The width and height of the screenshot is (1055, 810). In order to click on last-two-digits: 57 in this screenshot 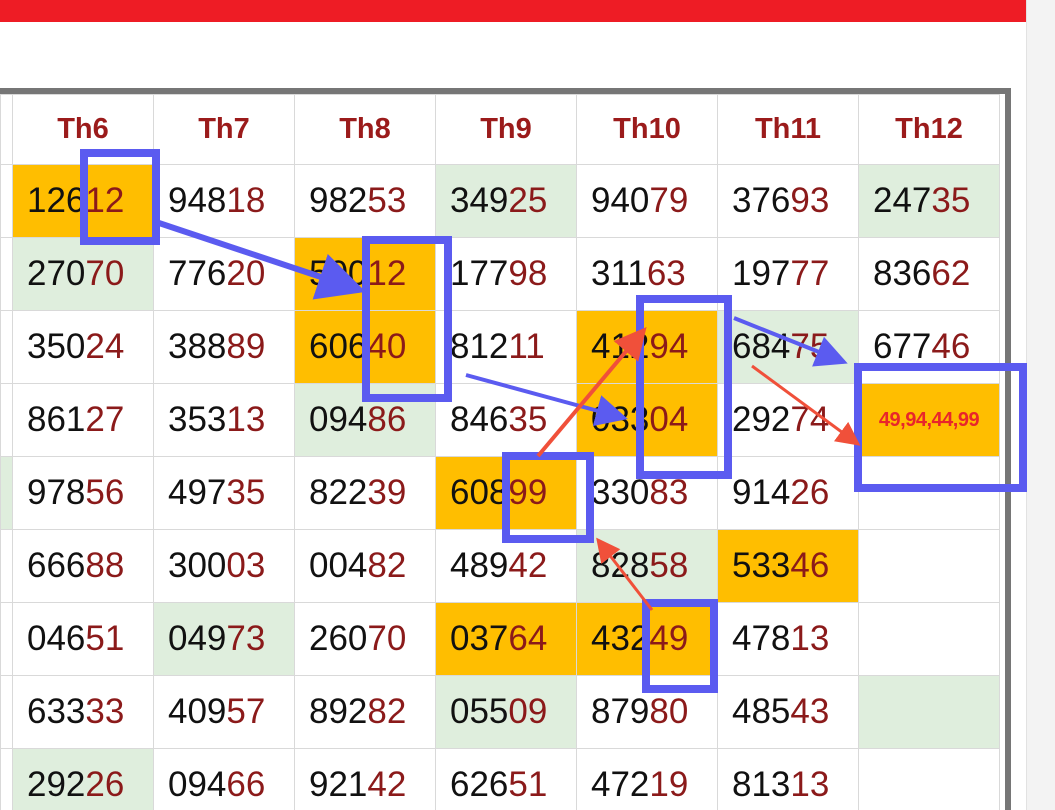, I will do `click(246, 711)`.